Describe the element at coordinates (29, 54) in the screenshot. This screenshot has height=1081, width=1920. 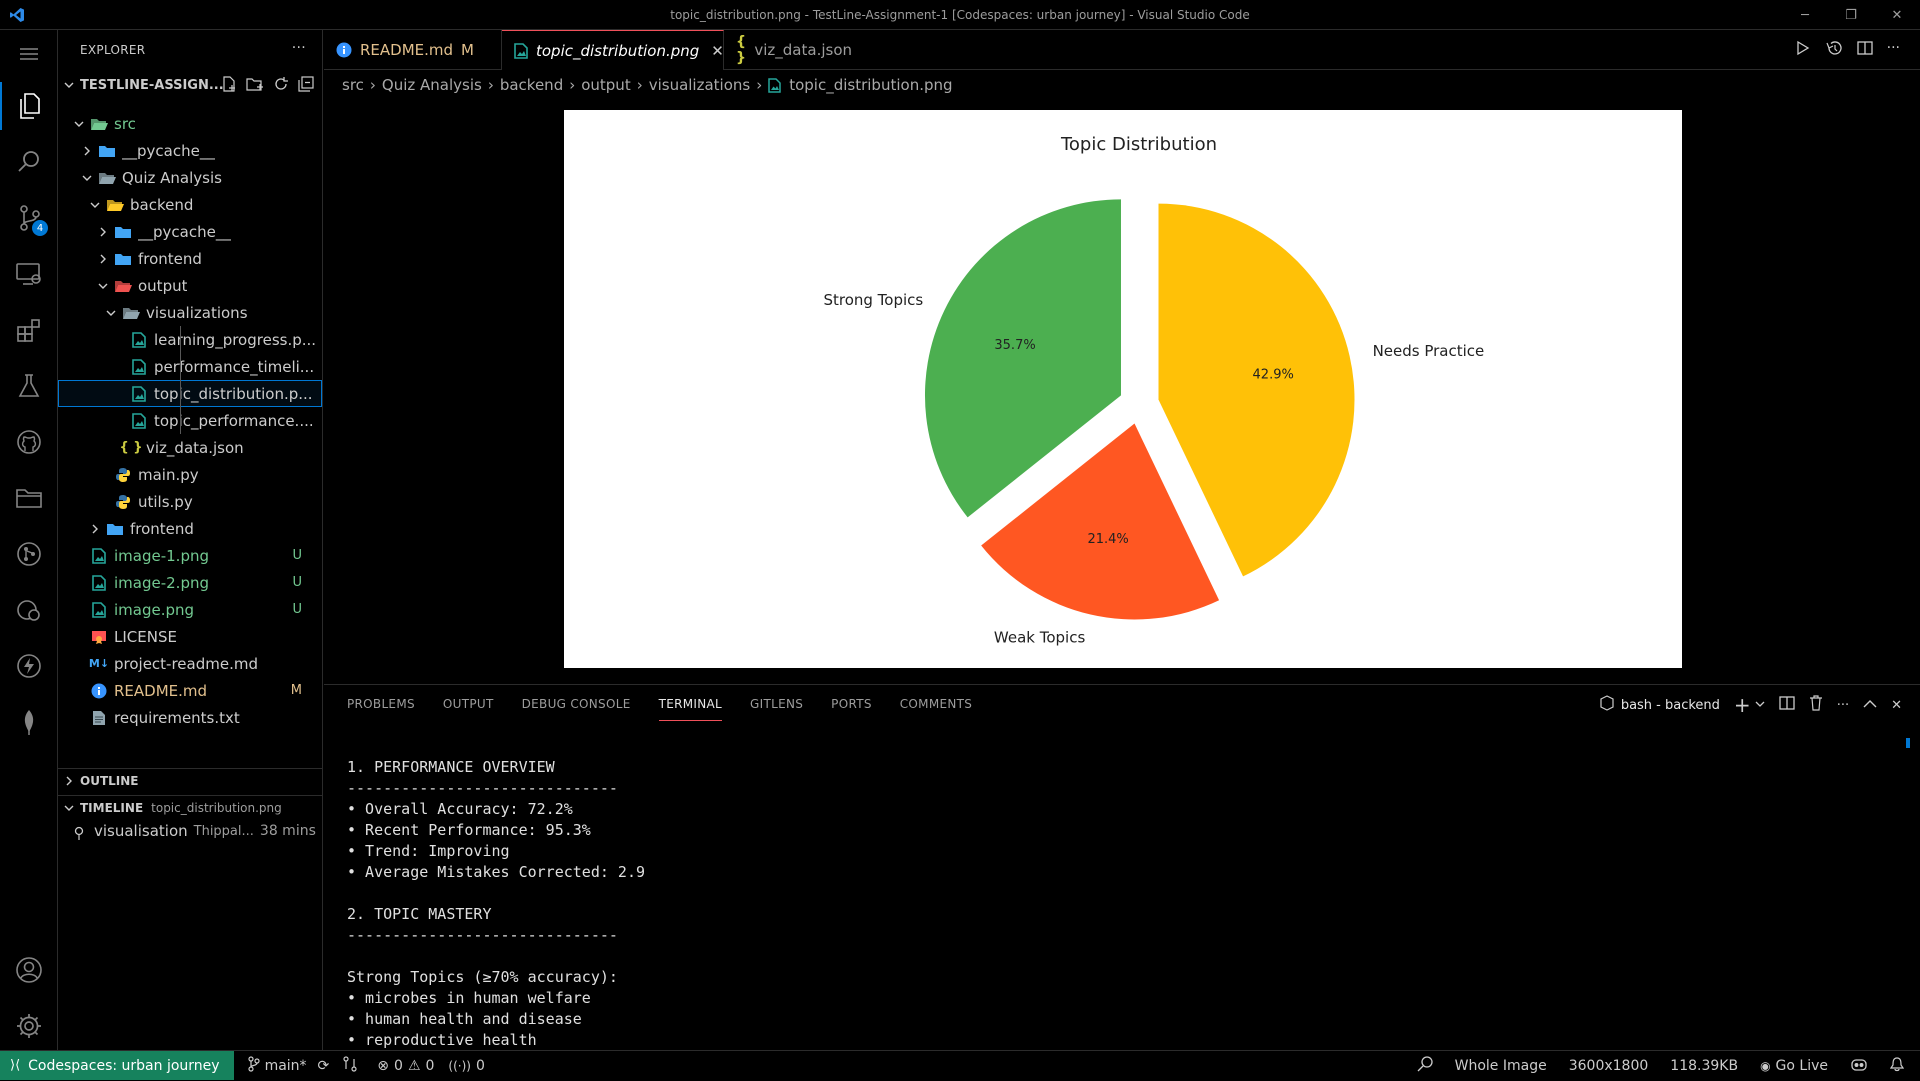
I see `menu-icon` at that location.